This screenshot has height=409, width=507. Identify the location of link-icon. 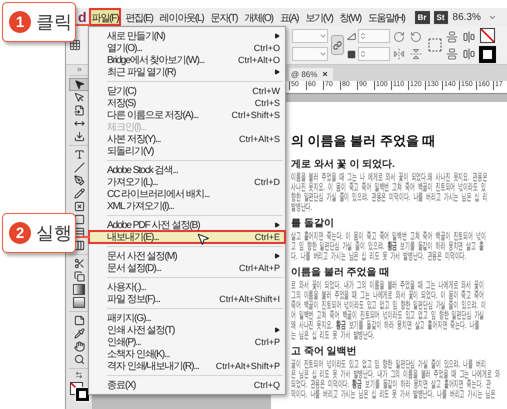
(337, 45).